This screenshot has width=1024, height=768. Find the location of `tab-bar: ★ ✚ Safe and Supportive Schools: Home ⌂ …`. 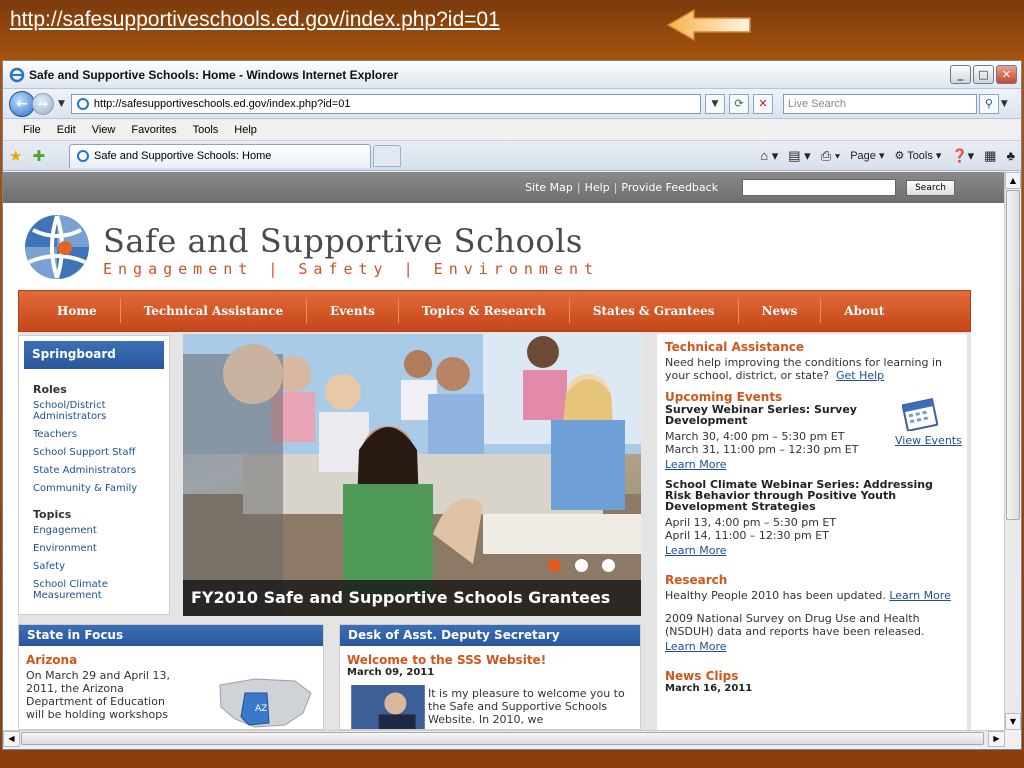

tab-bar: ★ ✚ Safe and Supportive Schools: Home ⌂ … is located at coordinates (512, 156).